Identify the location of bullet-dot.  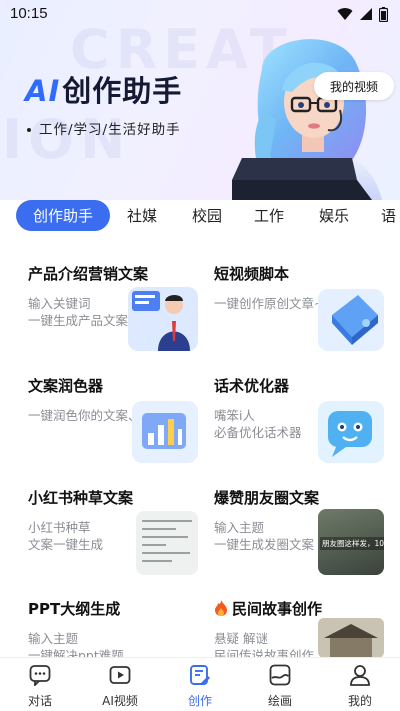
(29, 130).